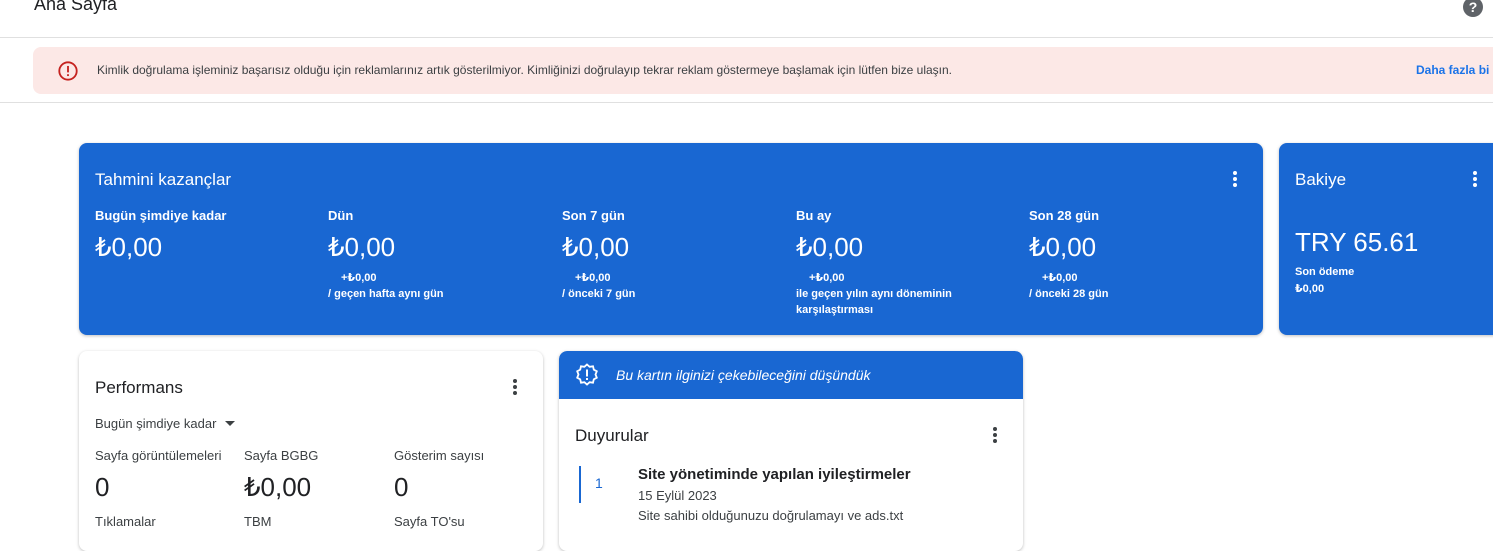  I want to click on metric-compare: / geçen hafta aynı gün, so click(386, 294).